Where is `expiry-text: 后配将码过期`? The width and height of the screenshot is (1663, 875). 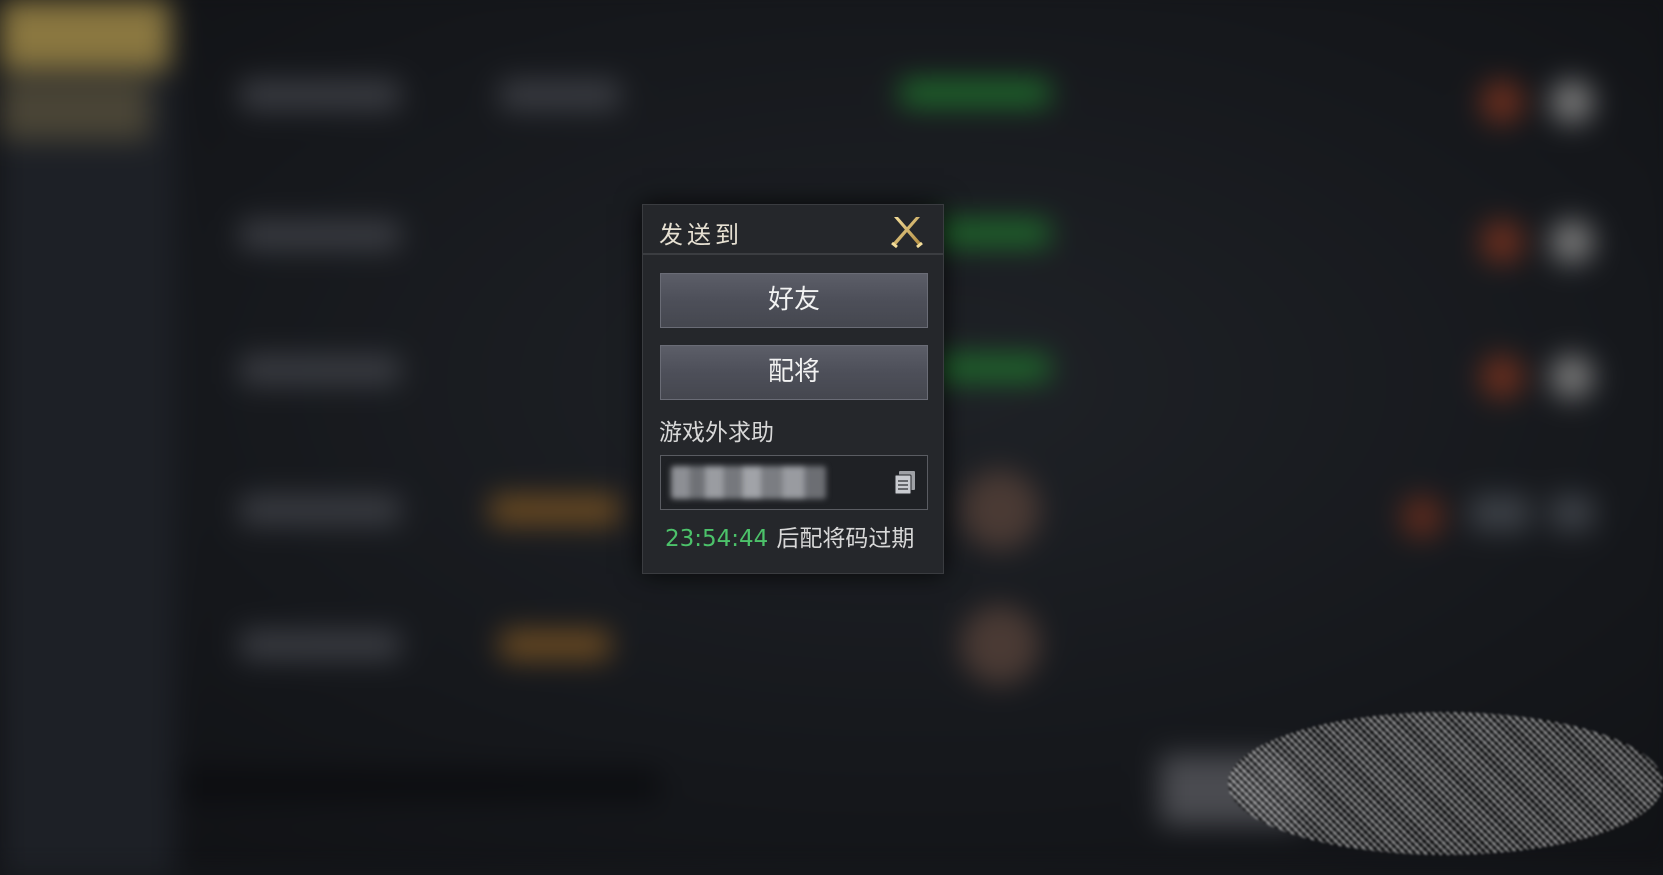
expiry-text: 后配将码过期 is located at coordinates (845, 539).